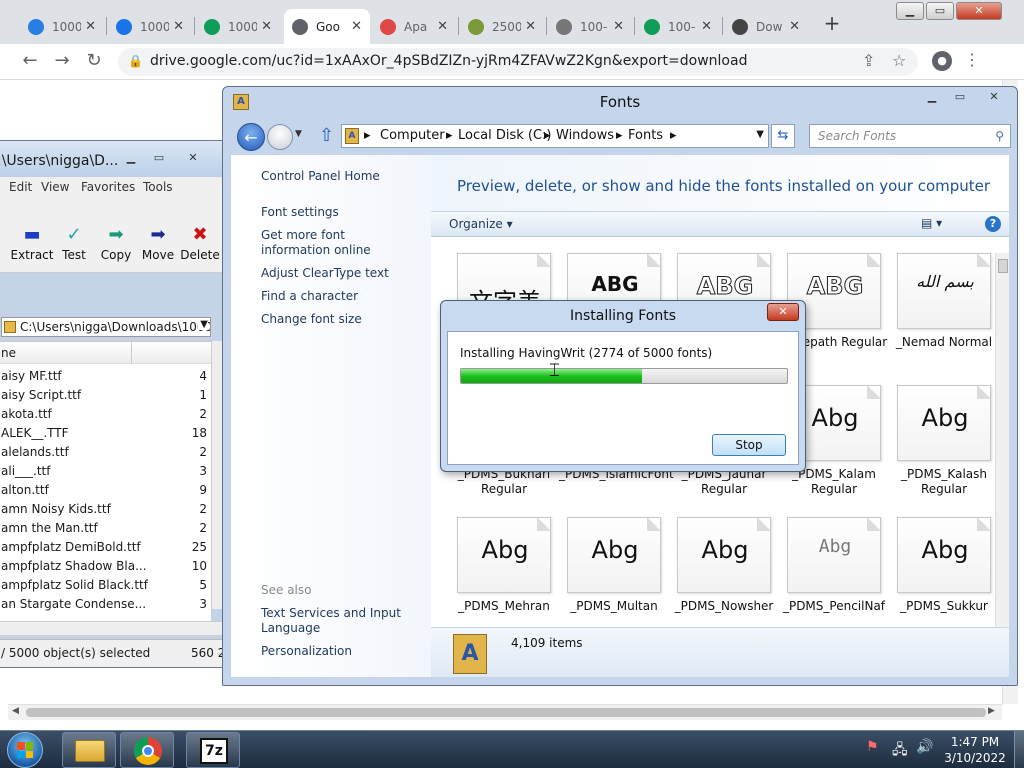  I want to click on fonts-vertical-scrollbar, so click(1002, 440).